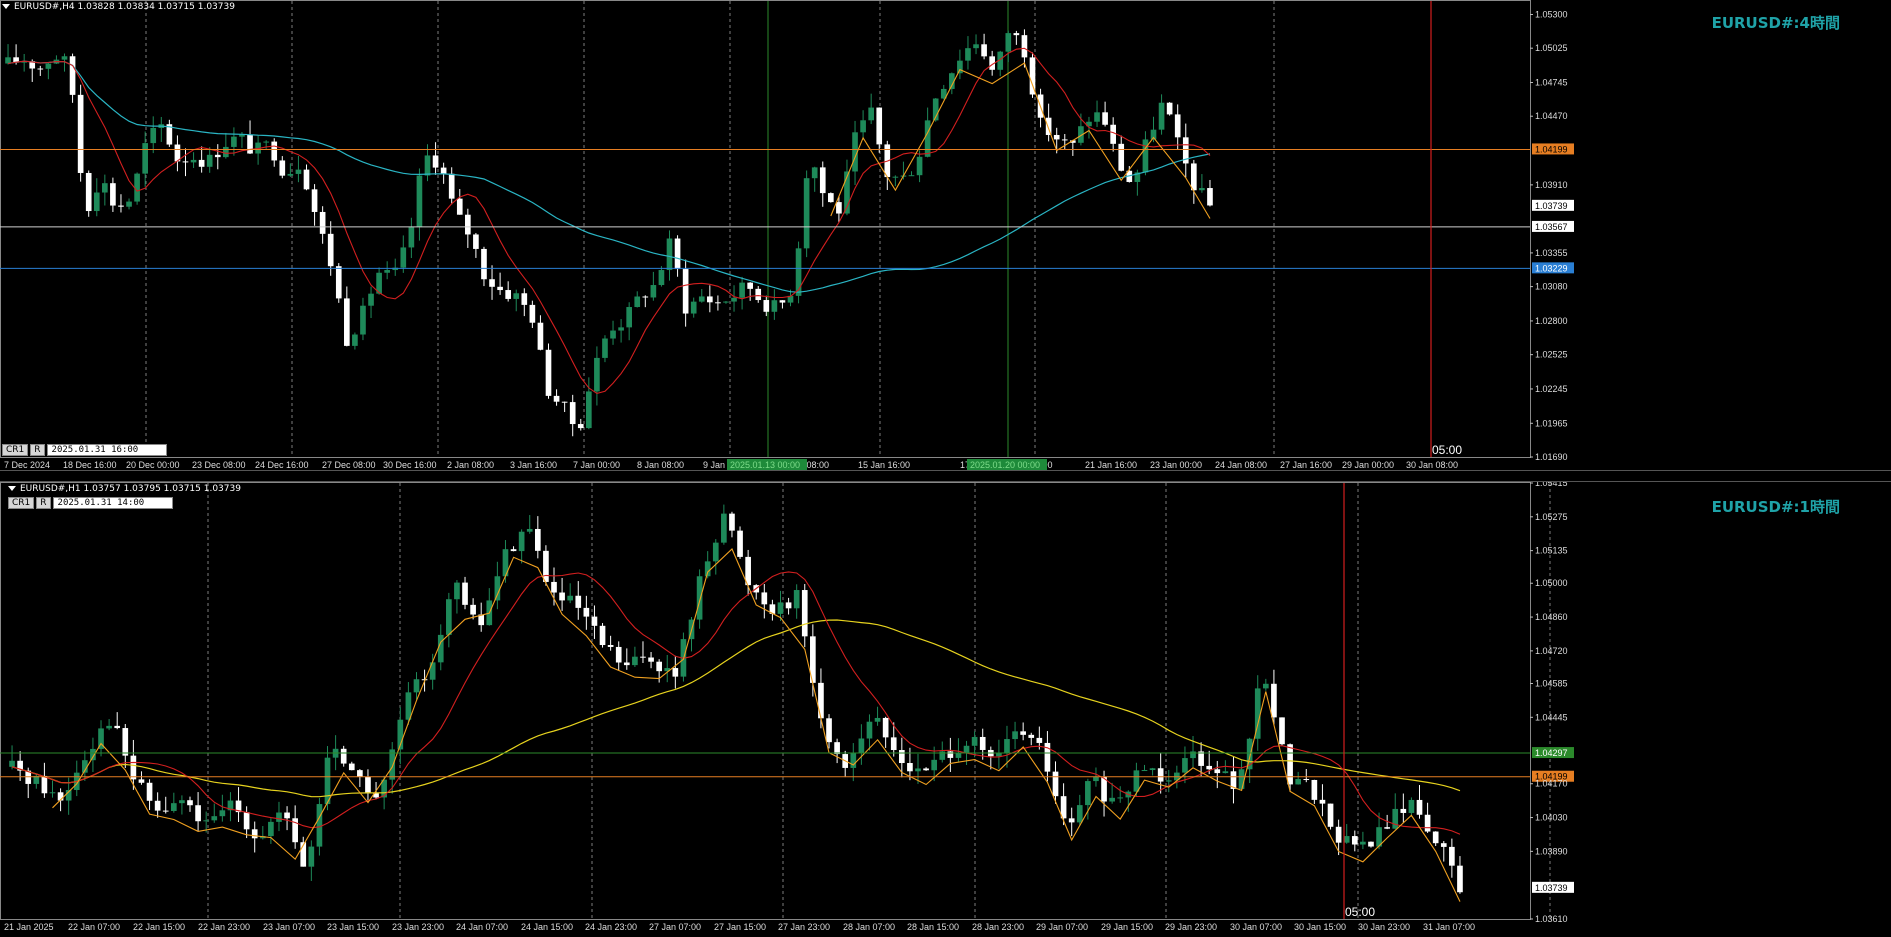 This screenshot has height=937, width=1891. Describe the element at coordinates (740, 927) in the screenshot. I see `time-label-11: 27 Jan 15:00` at that location.